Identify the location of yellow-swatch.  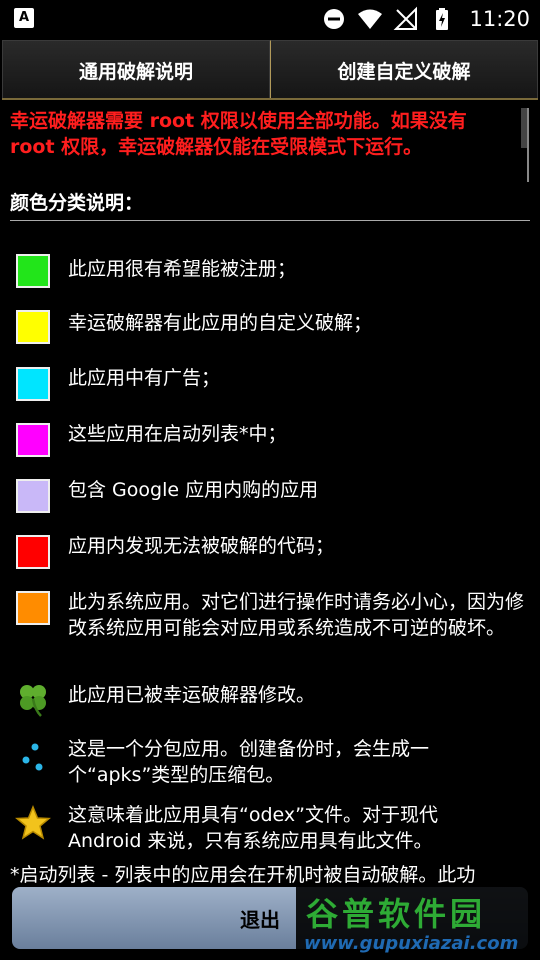
(33, 327).